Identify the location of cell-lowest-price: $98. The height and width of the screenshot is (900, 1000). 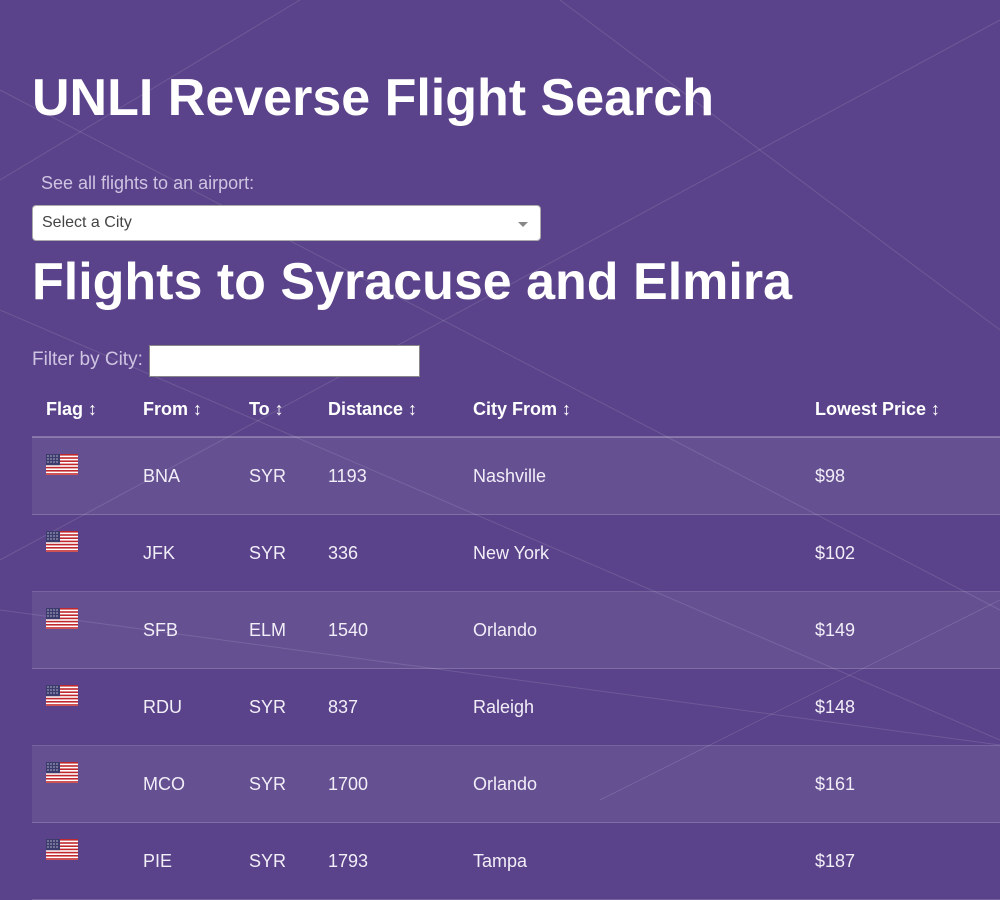
(900, 476).